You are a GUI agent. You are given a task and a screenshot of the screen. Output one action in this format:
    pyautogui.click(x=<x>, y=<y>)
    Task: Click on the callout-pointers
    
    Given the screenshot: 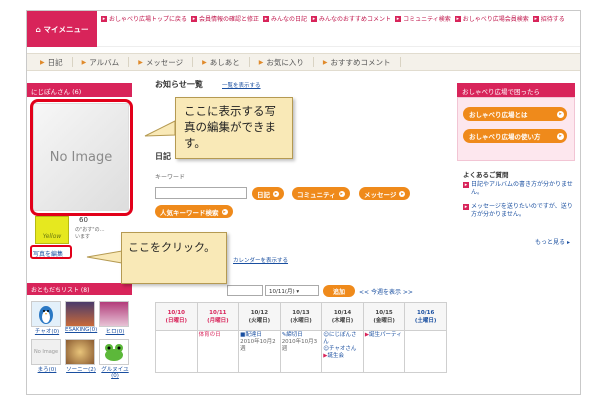 What is the action you would take?
    pyautogui.click(x=131, y=192)
    